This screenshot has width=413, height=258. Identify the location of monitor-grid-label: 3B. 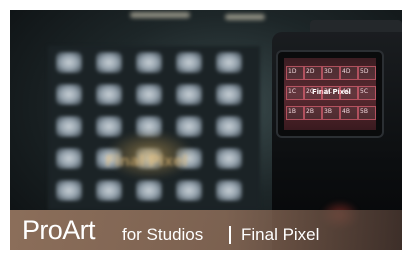
(328, 111).